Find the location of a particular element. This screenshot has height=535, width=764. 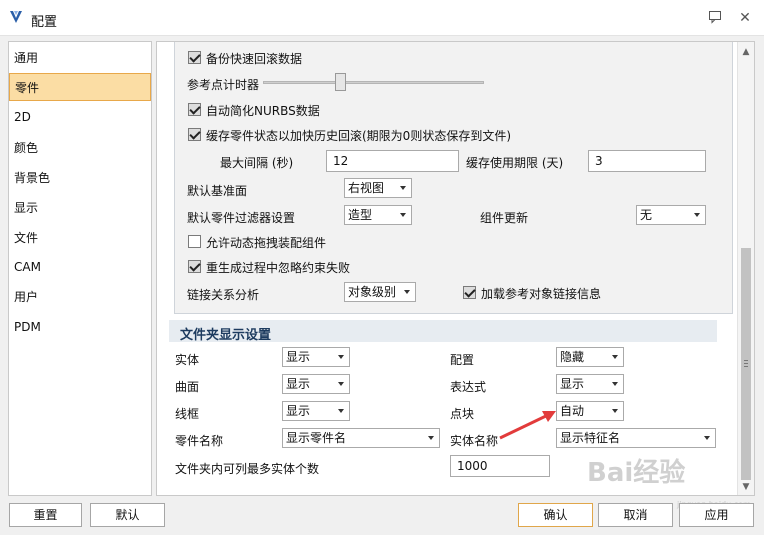

default-filter-value: 造型 is located at coordinates (360, 215).